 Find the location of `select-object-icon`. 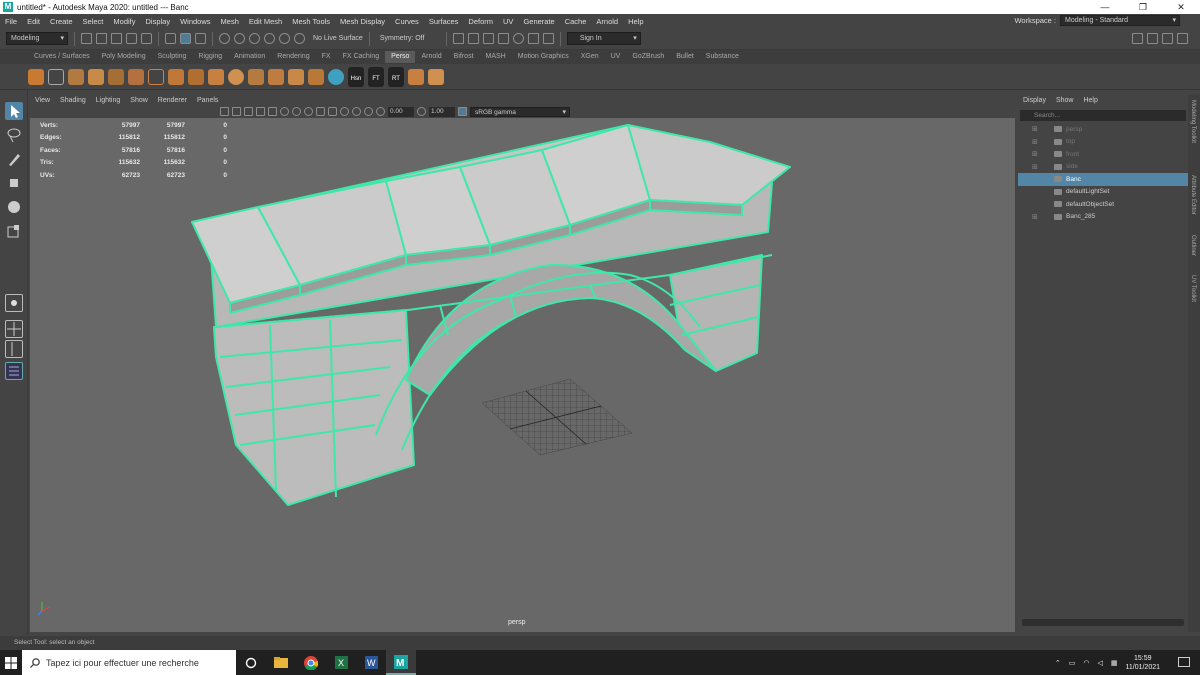

select-object-icon is located at coordinates (185, 38).